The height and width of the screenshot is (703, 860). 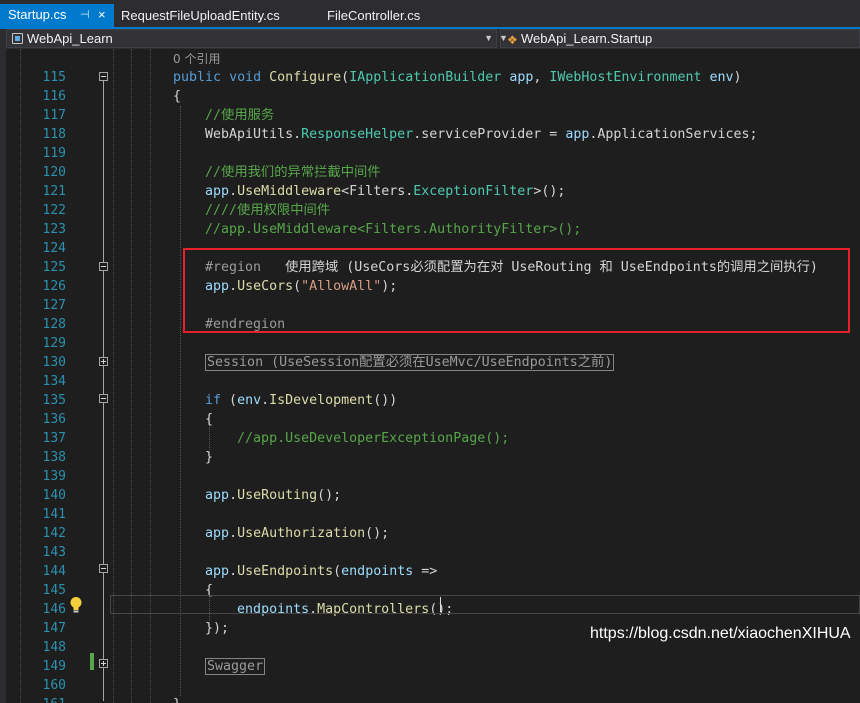 I want to click on line-number: 137, so click(x=54, y=438).